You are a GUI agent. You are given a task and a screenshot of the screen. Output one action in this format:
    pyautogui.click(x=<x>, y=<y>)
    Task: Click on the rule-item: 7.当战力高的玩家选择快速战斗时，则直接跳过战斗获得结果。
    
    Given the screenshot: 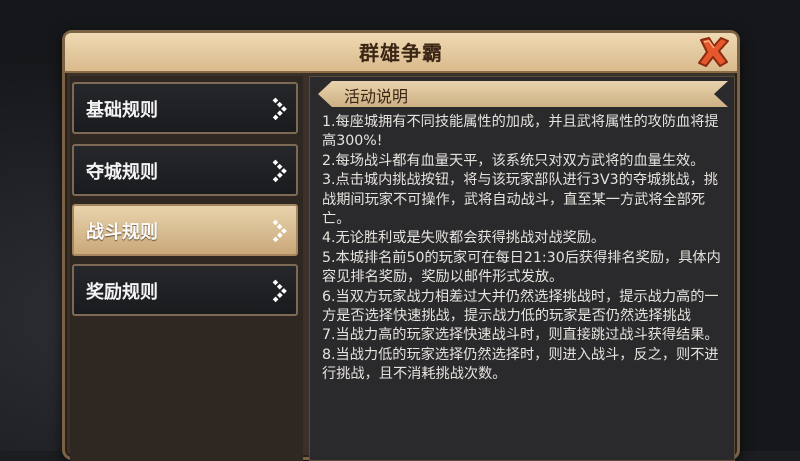 What is the action you would take?
    pyautogui.click(x=520, y=335)
    